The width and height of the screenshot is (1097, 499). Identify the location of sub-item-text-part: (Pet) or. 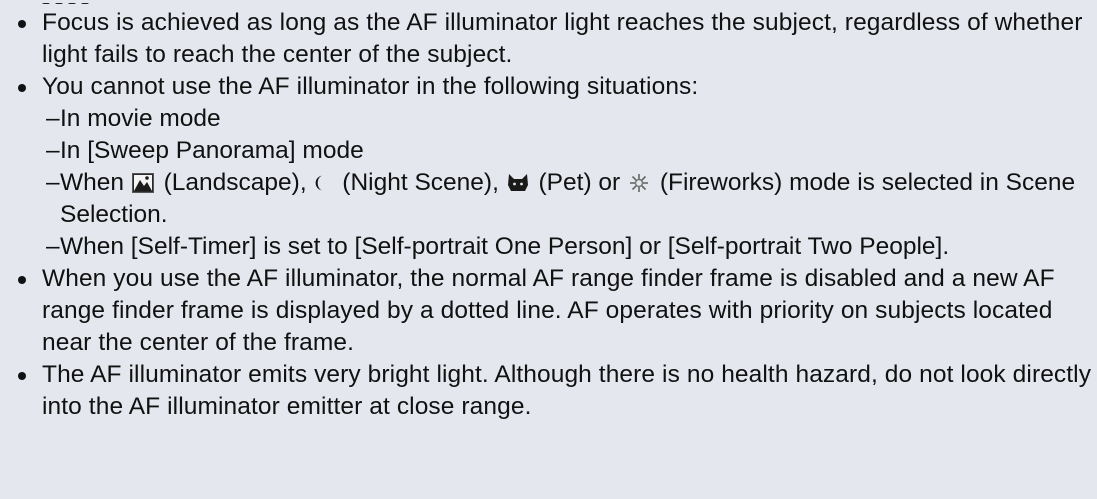
(579, 182).